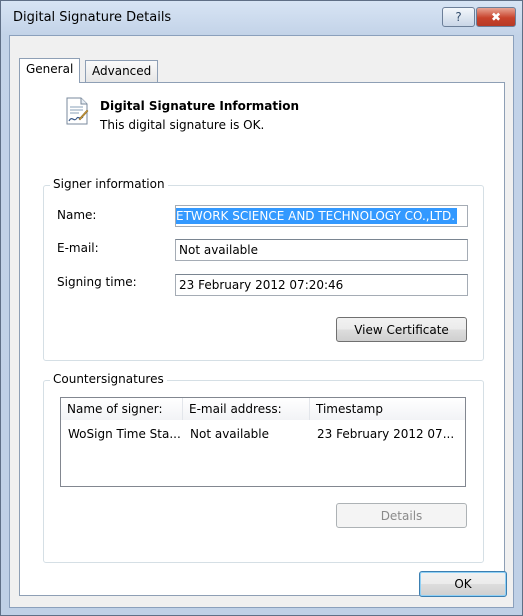  What do you see at coordinates (230, 434) in the screenshot?
I see `row-email: Not available` at bounding box center [230, 434].